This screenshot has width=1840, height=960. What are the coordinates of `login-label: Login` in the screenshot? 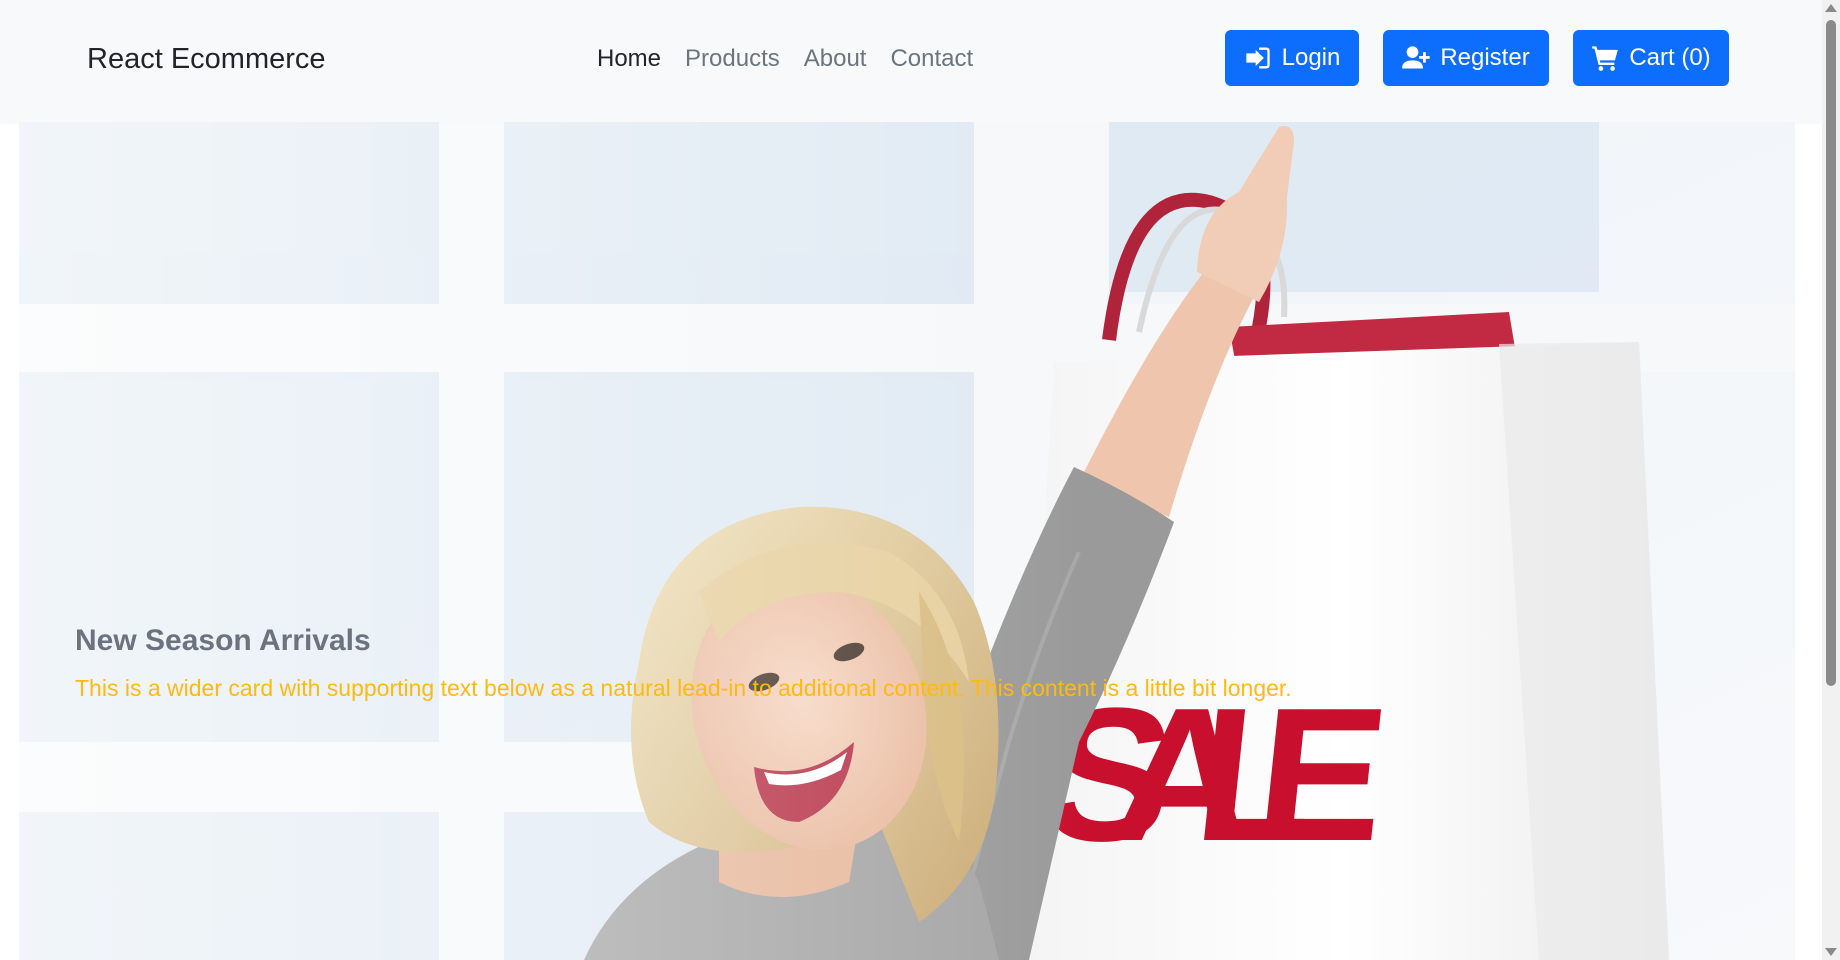 It's located at (1311, 57).